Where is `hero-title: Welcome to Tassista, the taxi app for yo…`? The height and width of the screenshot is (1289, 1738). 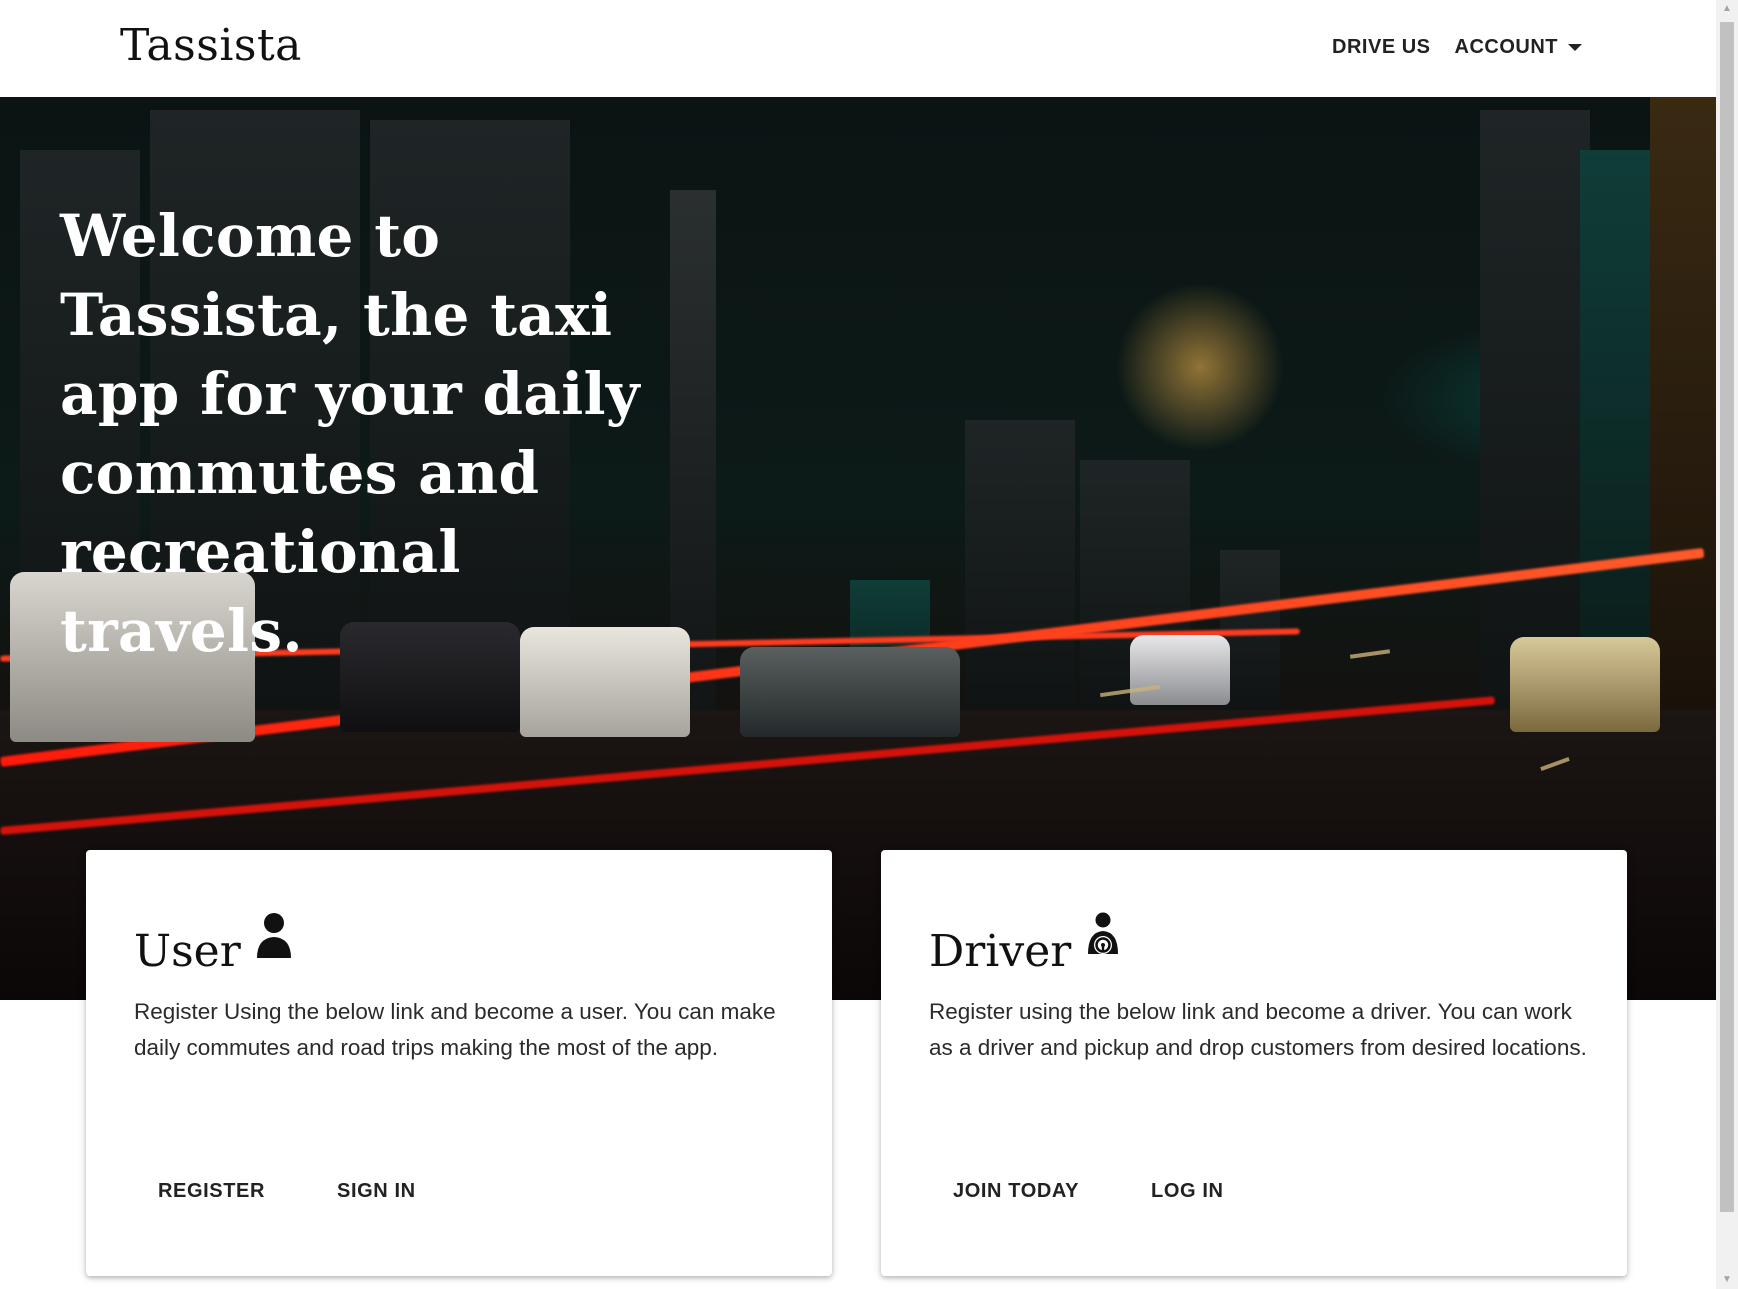
hero-title: Welcome to Tassista, the taxi app for yo… is located at coordinates (350, 433).